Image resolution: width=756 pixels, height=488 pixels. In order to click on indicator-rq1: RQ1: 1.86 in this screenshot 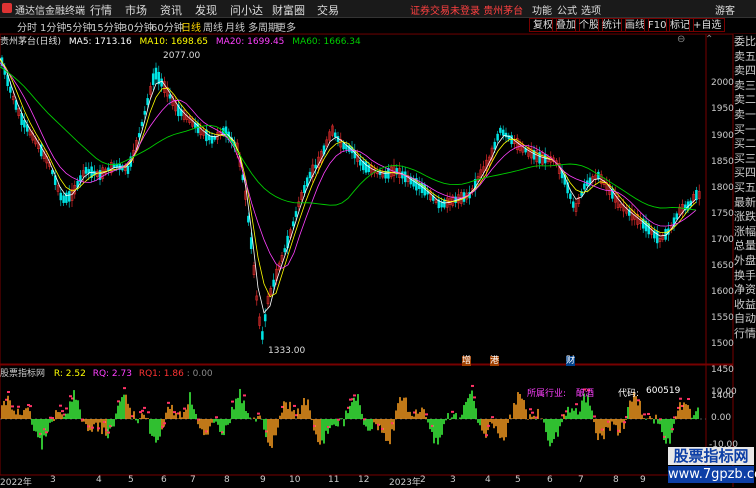, I will do `click(161, 374)`.